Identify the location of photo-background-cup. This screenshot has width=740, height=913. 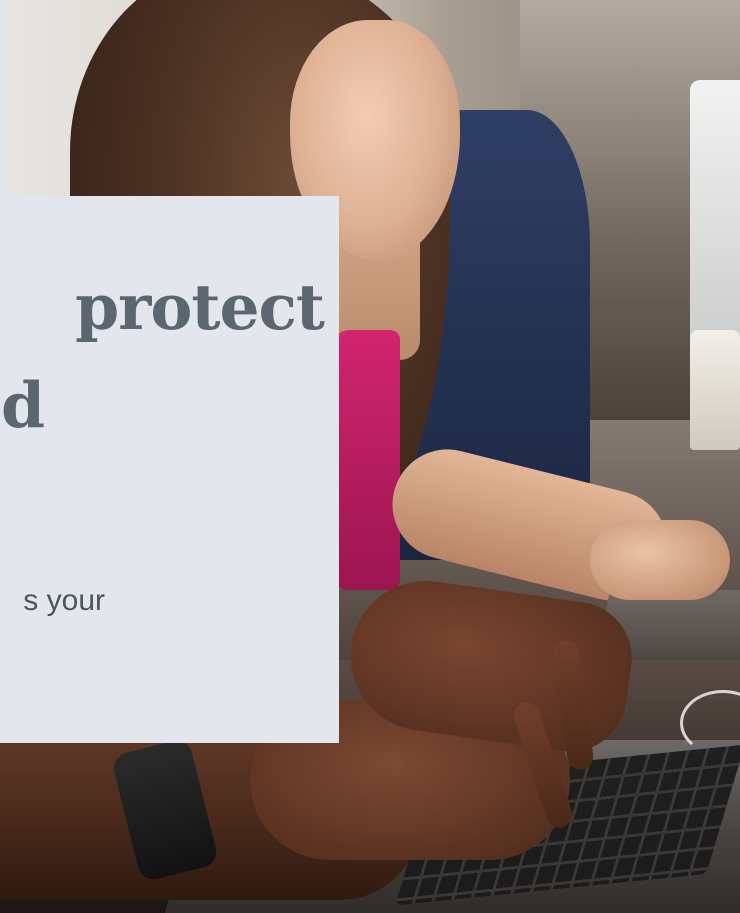
(715, 390).